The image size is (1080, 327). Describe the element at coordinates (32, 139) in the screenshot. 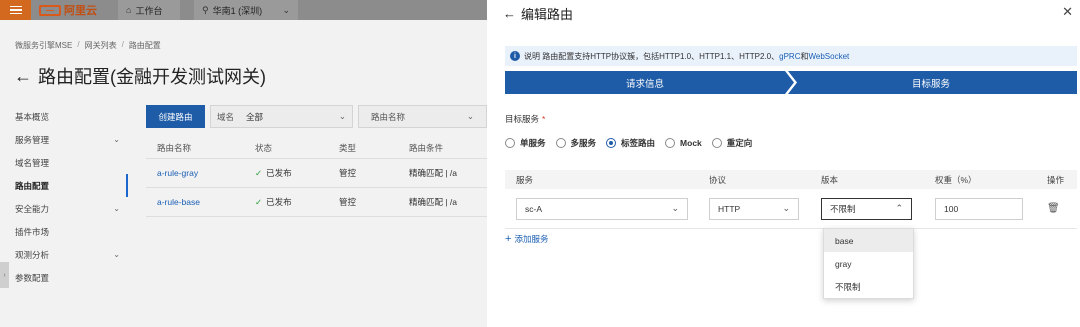

I see `sidebar-item-label: 服务管理` at that location.